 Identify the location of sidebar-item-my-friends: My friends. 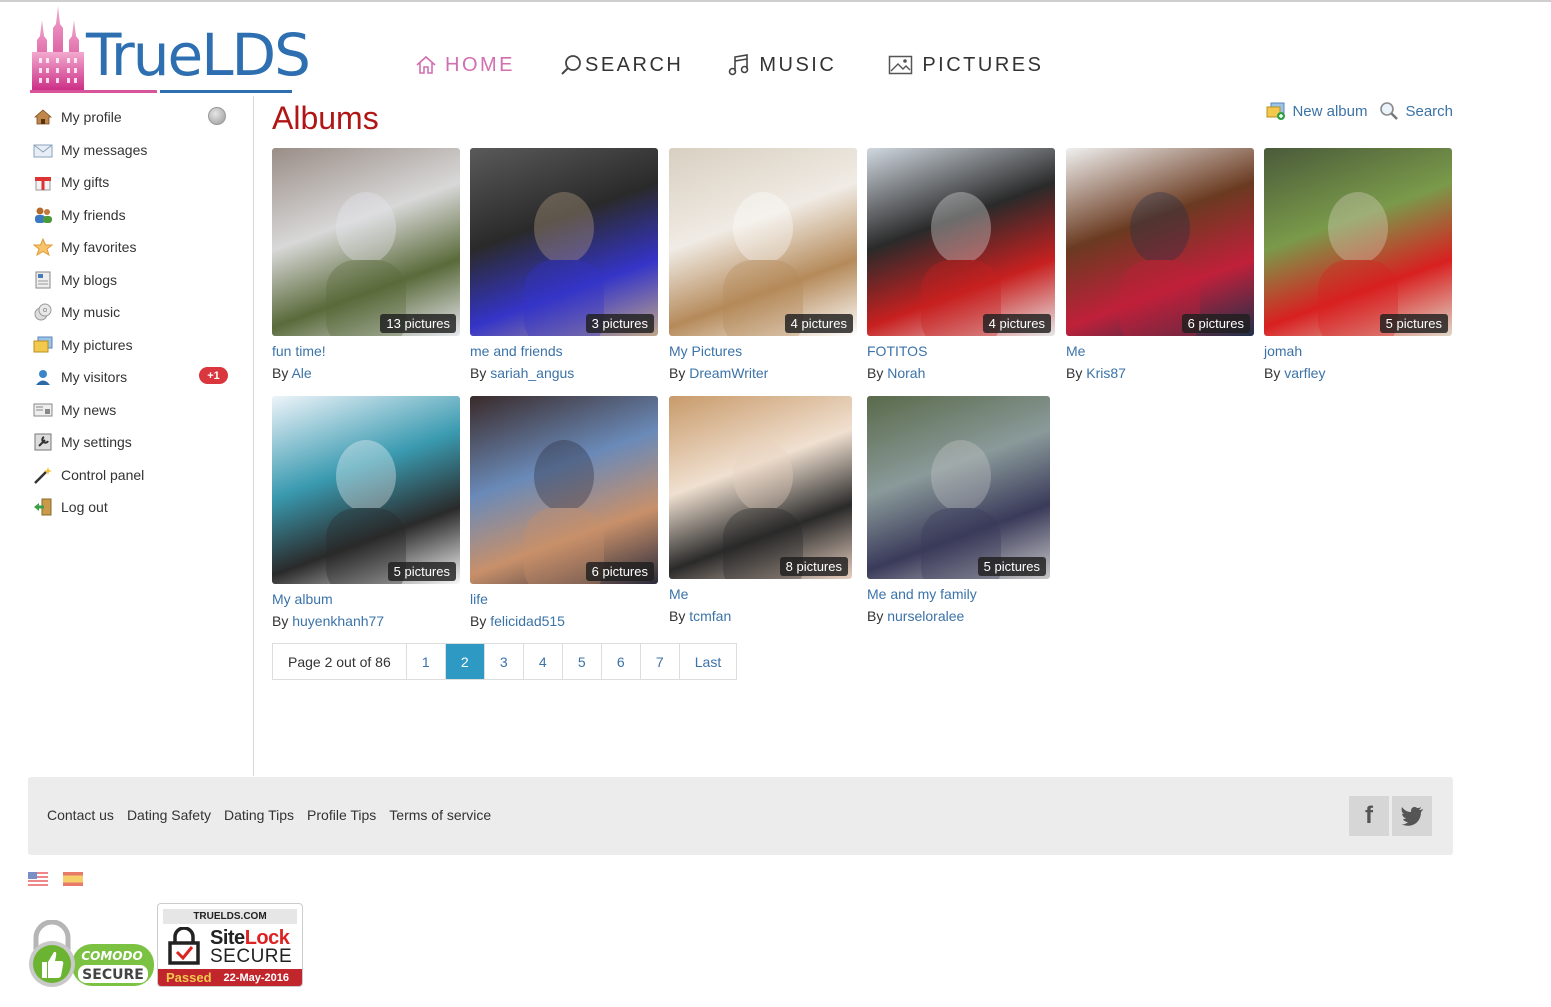
(133, 215).